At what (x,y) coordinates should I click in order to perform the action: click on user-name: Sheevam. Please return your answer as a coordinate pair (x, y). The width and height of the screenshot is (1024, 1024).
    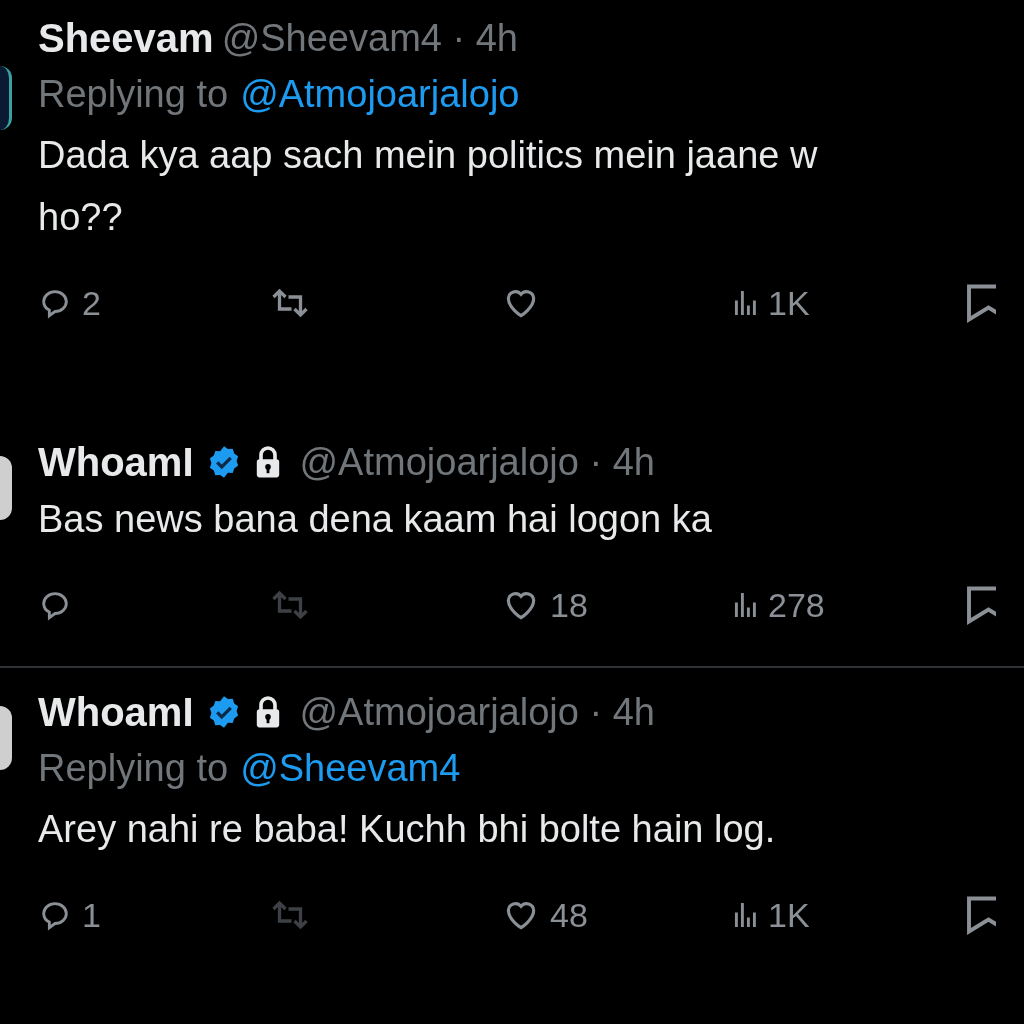
    Looking at the image, I should click on (126, 38).